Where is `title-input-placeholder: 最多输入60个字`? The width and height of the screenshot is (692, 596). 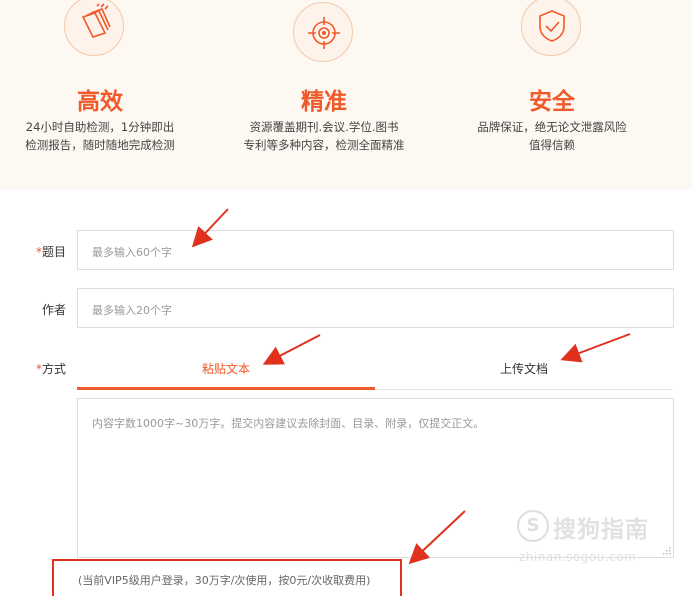 title-input-placeholder: 最多输入60个字 is located at coordinates (132, 252).